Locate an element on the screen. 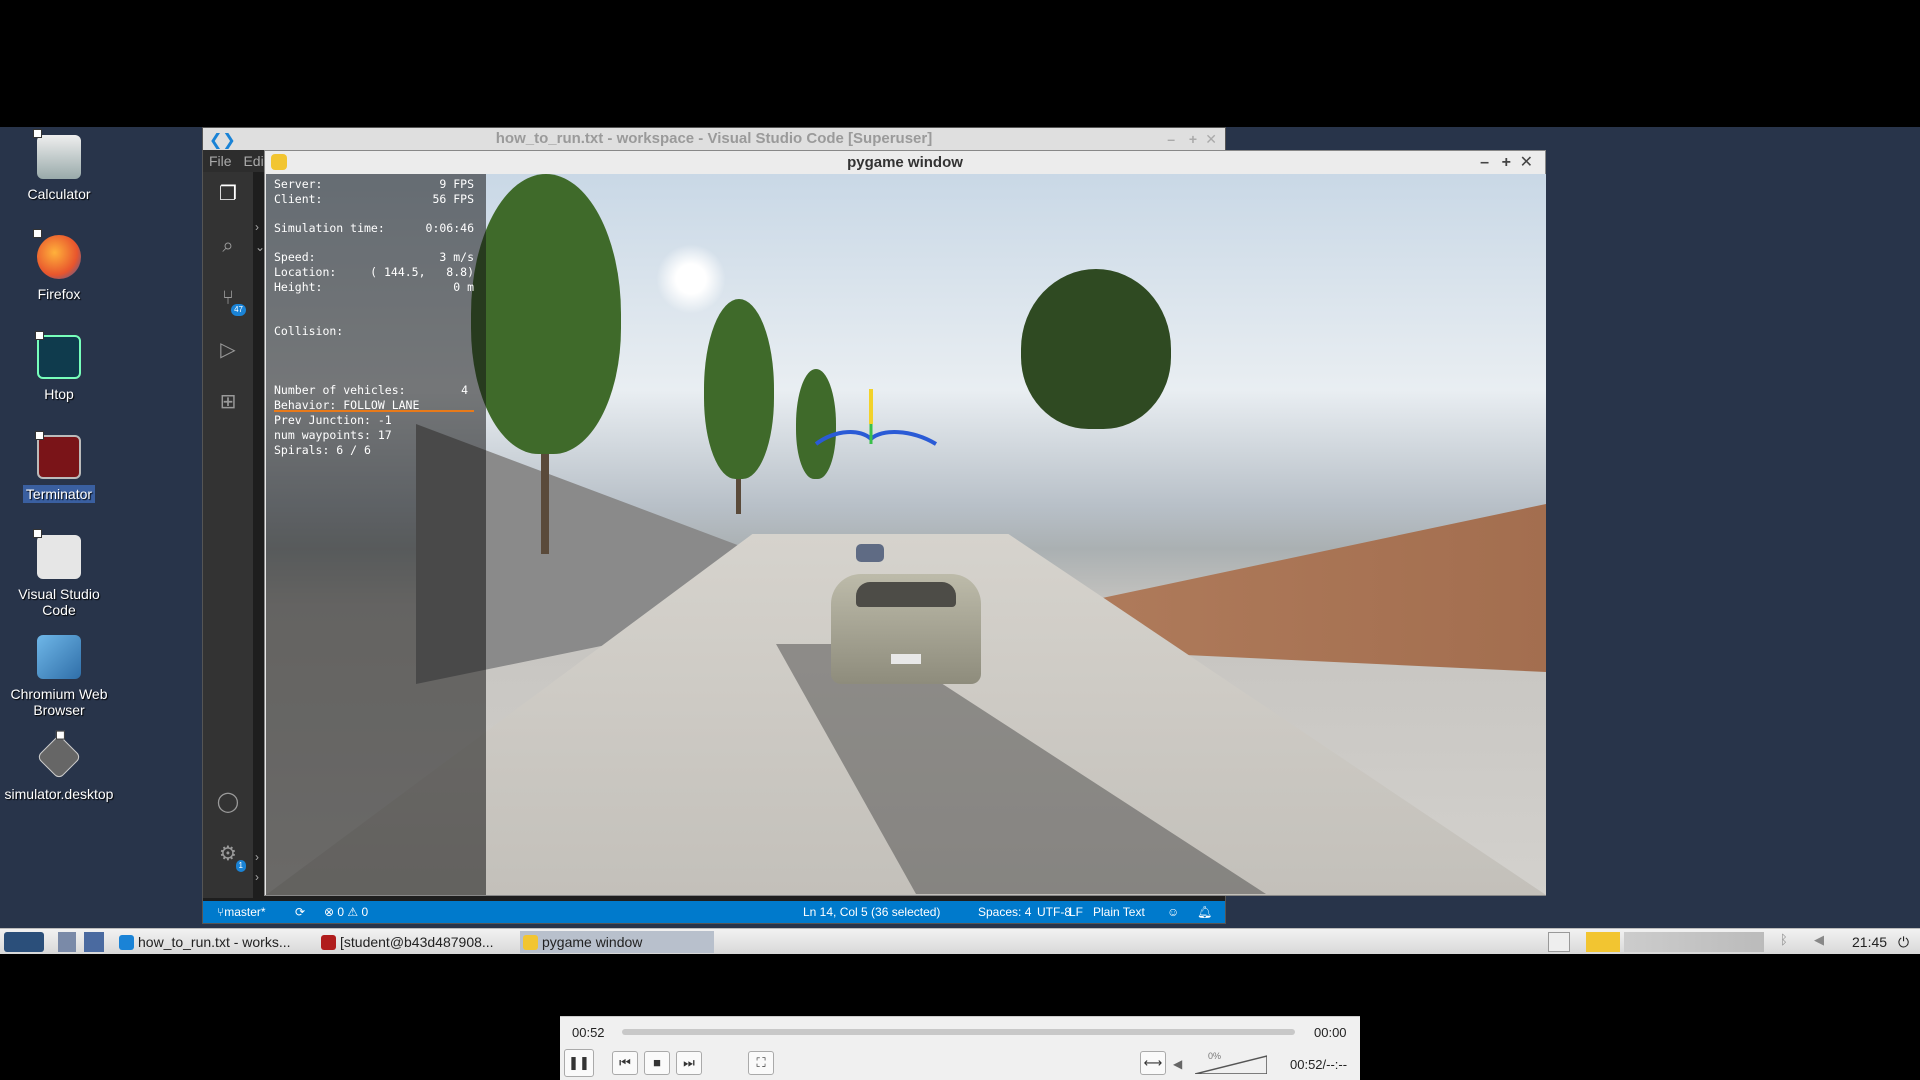  desktop-icon-vscode: Visual Studio Code is located at coordinates (59, 574).